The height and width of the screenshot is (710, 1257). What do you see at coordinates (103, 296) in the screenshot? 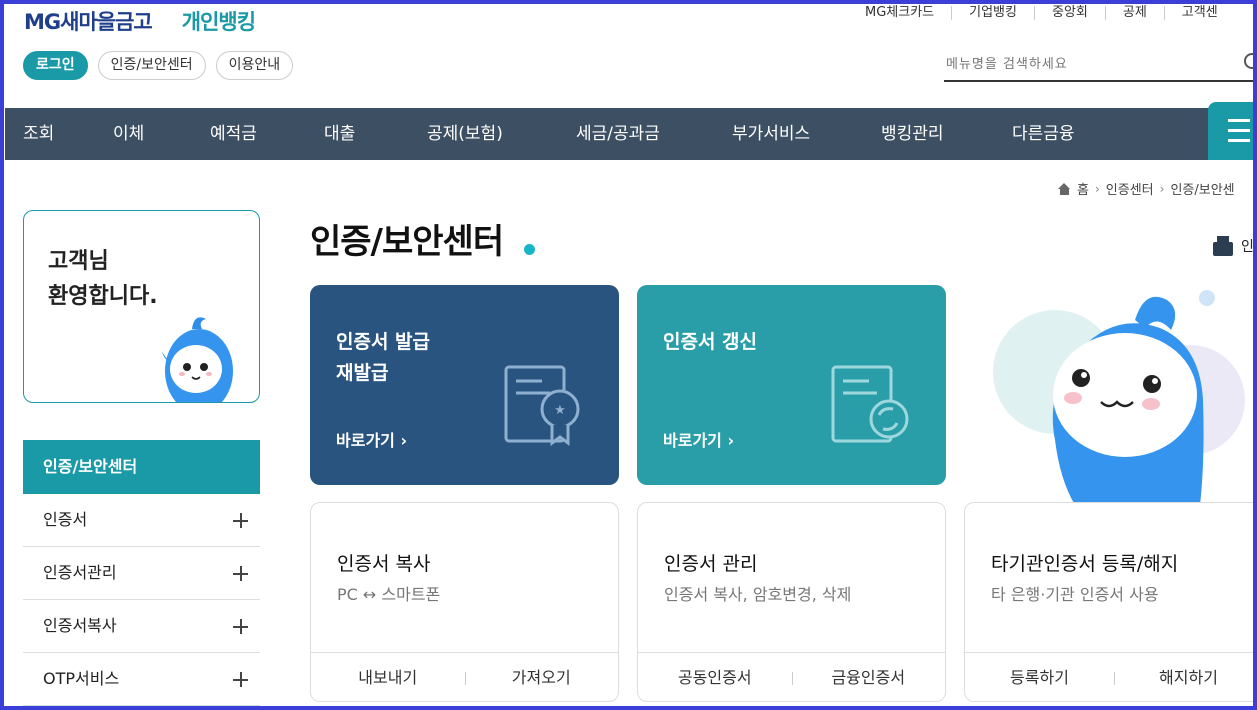
I see `welcome-line-2: 환영합니다.` at bounding box center [103, 296].